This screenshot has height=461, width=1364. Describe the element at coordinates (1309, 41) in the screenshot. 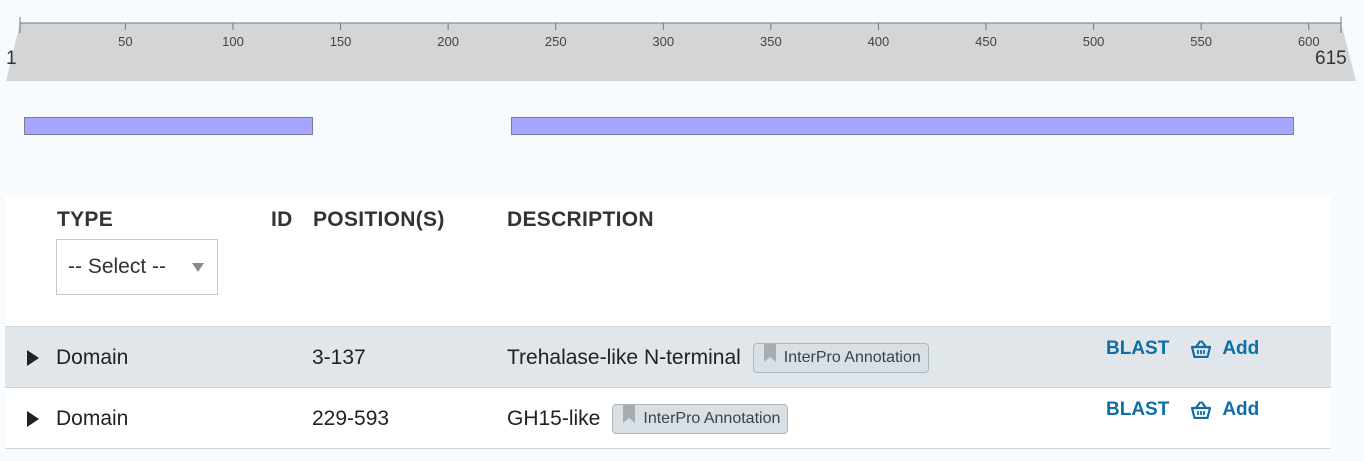

I see `ruler-tick-label: 600` at that location.